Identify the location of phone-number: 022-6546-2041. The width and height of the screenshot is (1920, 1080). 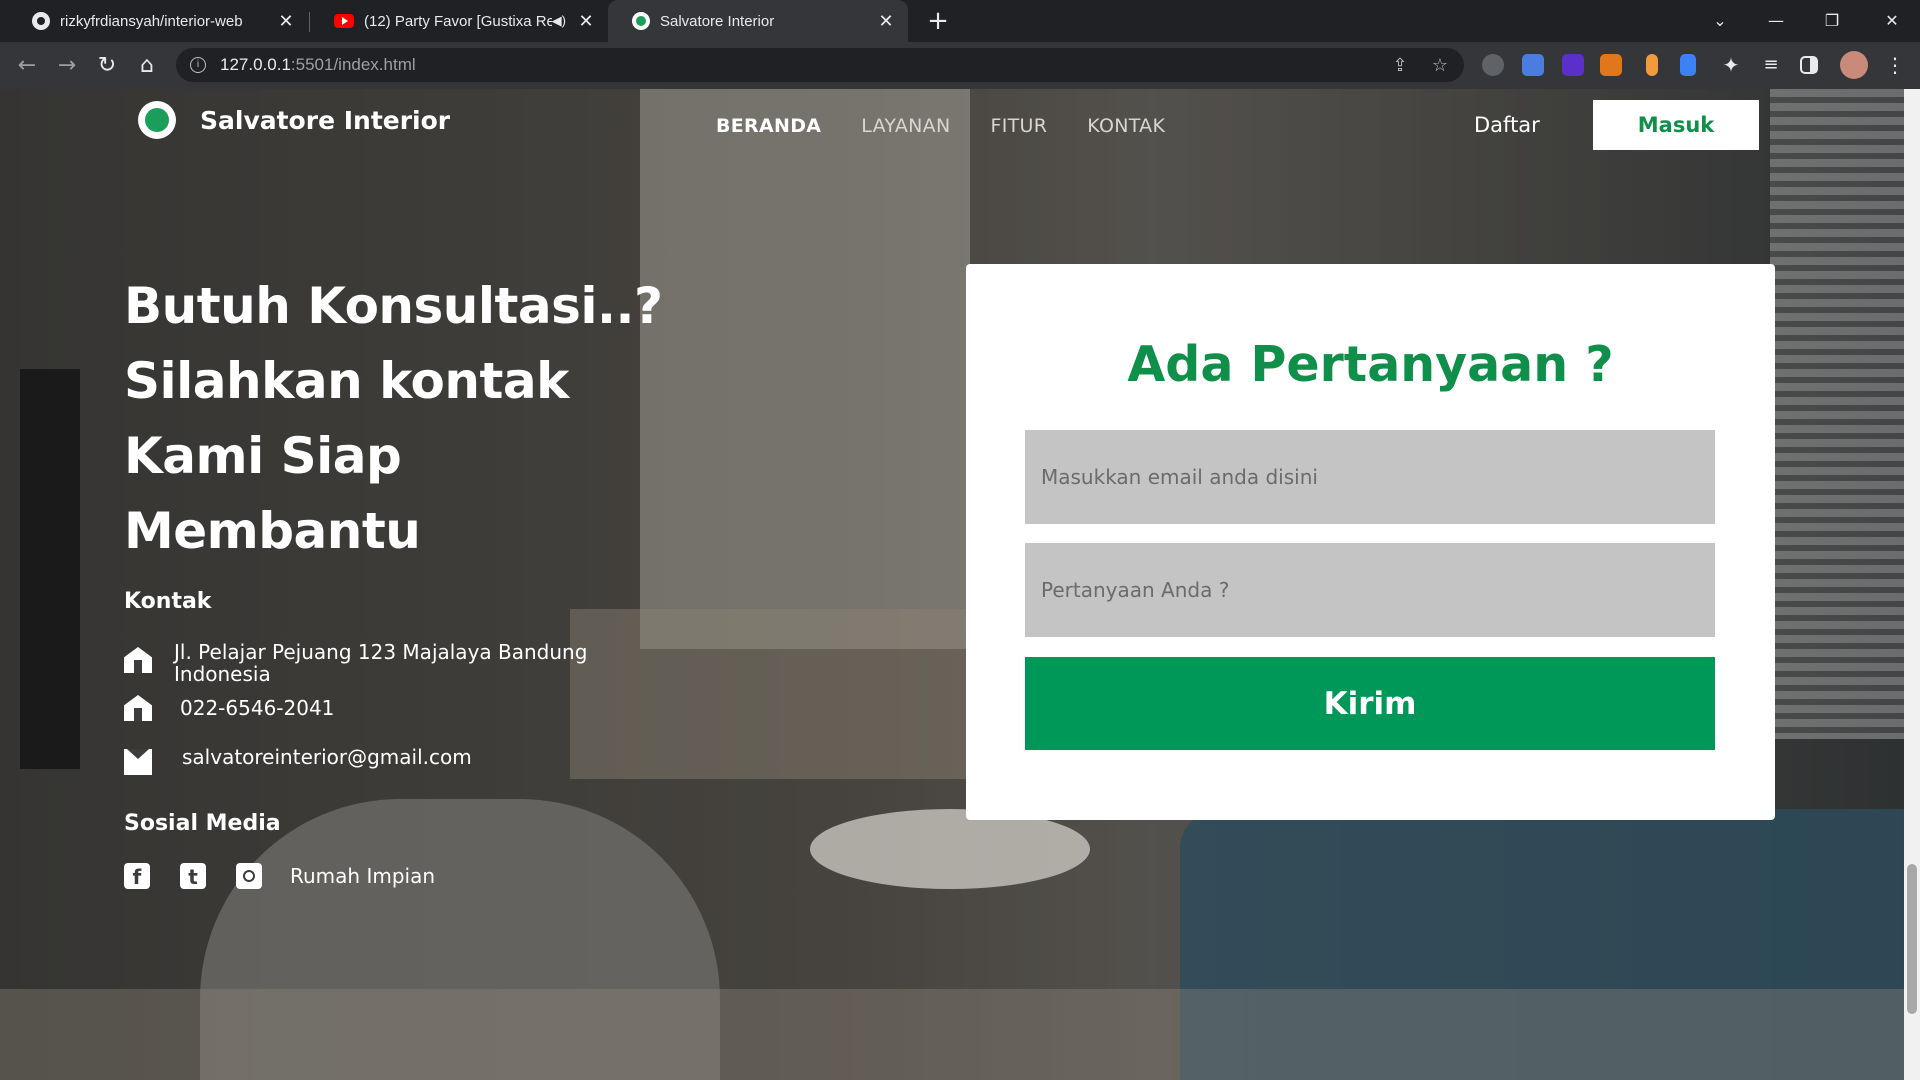
(257, 708).